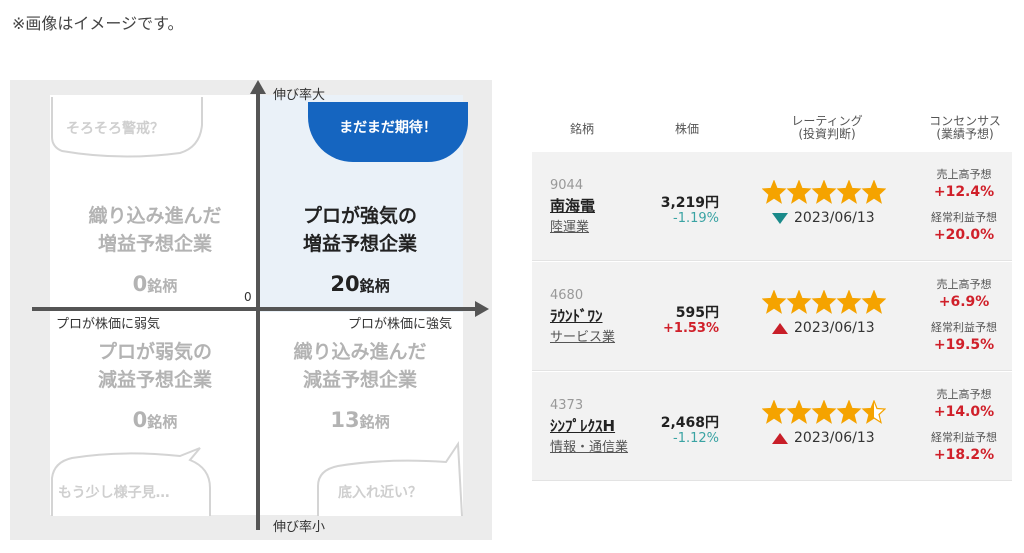  What do you see at coordinates (299, 527) in the screenshot?
I see `axis-label-bottom: 伸び率小` at bounding box center [299, 527].